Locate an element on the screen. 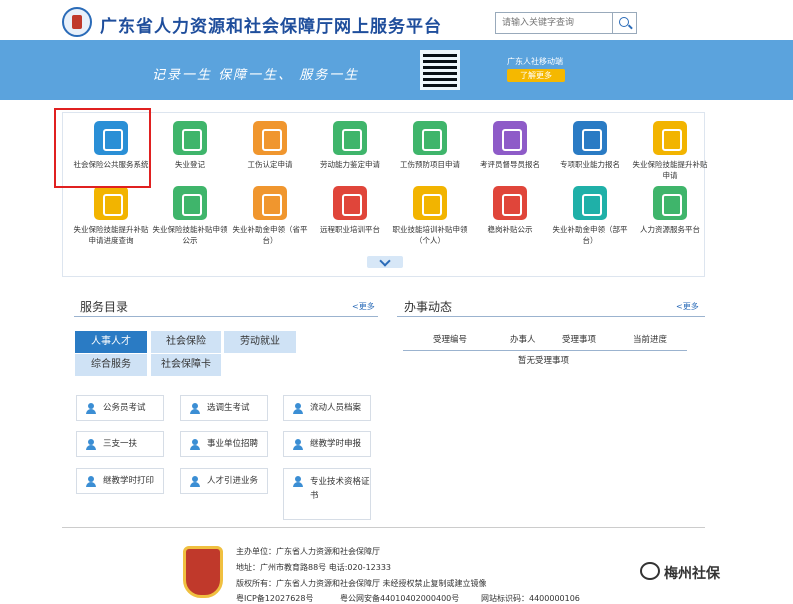 Image resolution: width=793 pixels, height=604 pixels. service-item: 公务员考试 is located at coordinates (120, 408).